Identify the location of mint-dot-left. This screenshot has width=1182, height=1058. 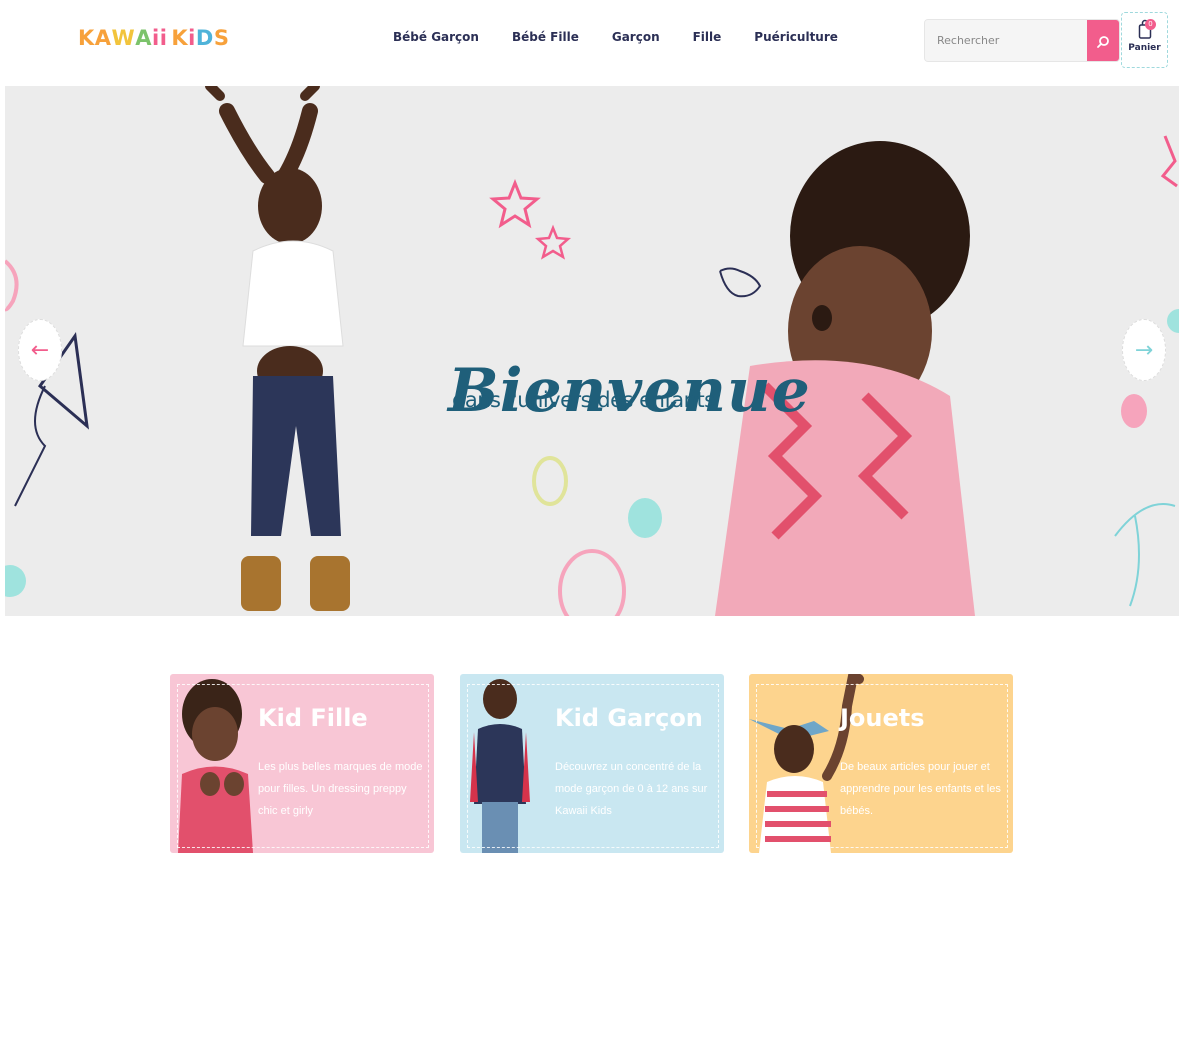
(15, 581).